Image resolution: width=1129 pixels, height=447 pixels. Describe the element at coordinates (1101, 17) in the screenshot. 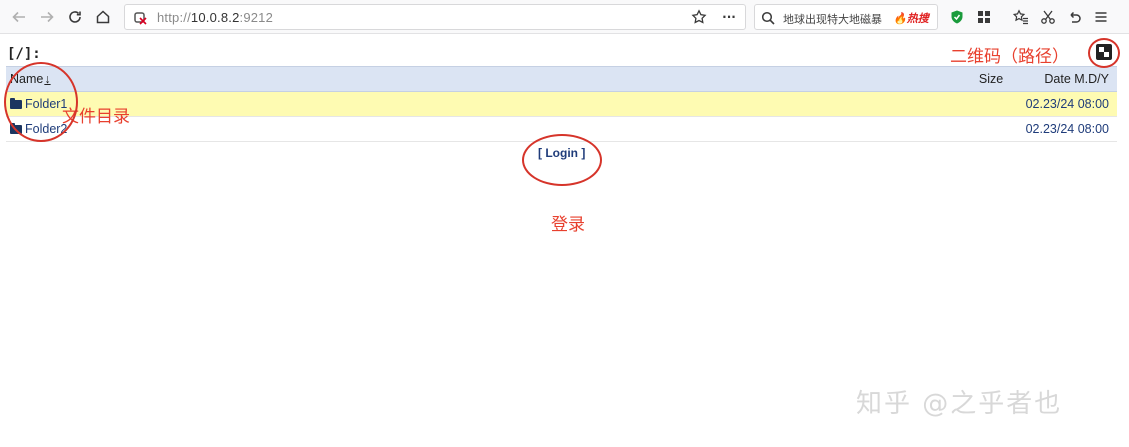

I see `menu-hamburger-icon` at that location.